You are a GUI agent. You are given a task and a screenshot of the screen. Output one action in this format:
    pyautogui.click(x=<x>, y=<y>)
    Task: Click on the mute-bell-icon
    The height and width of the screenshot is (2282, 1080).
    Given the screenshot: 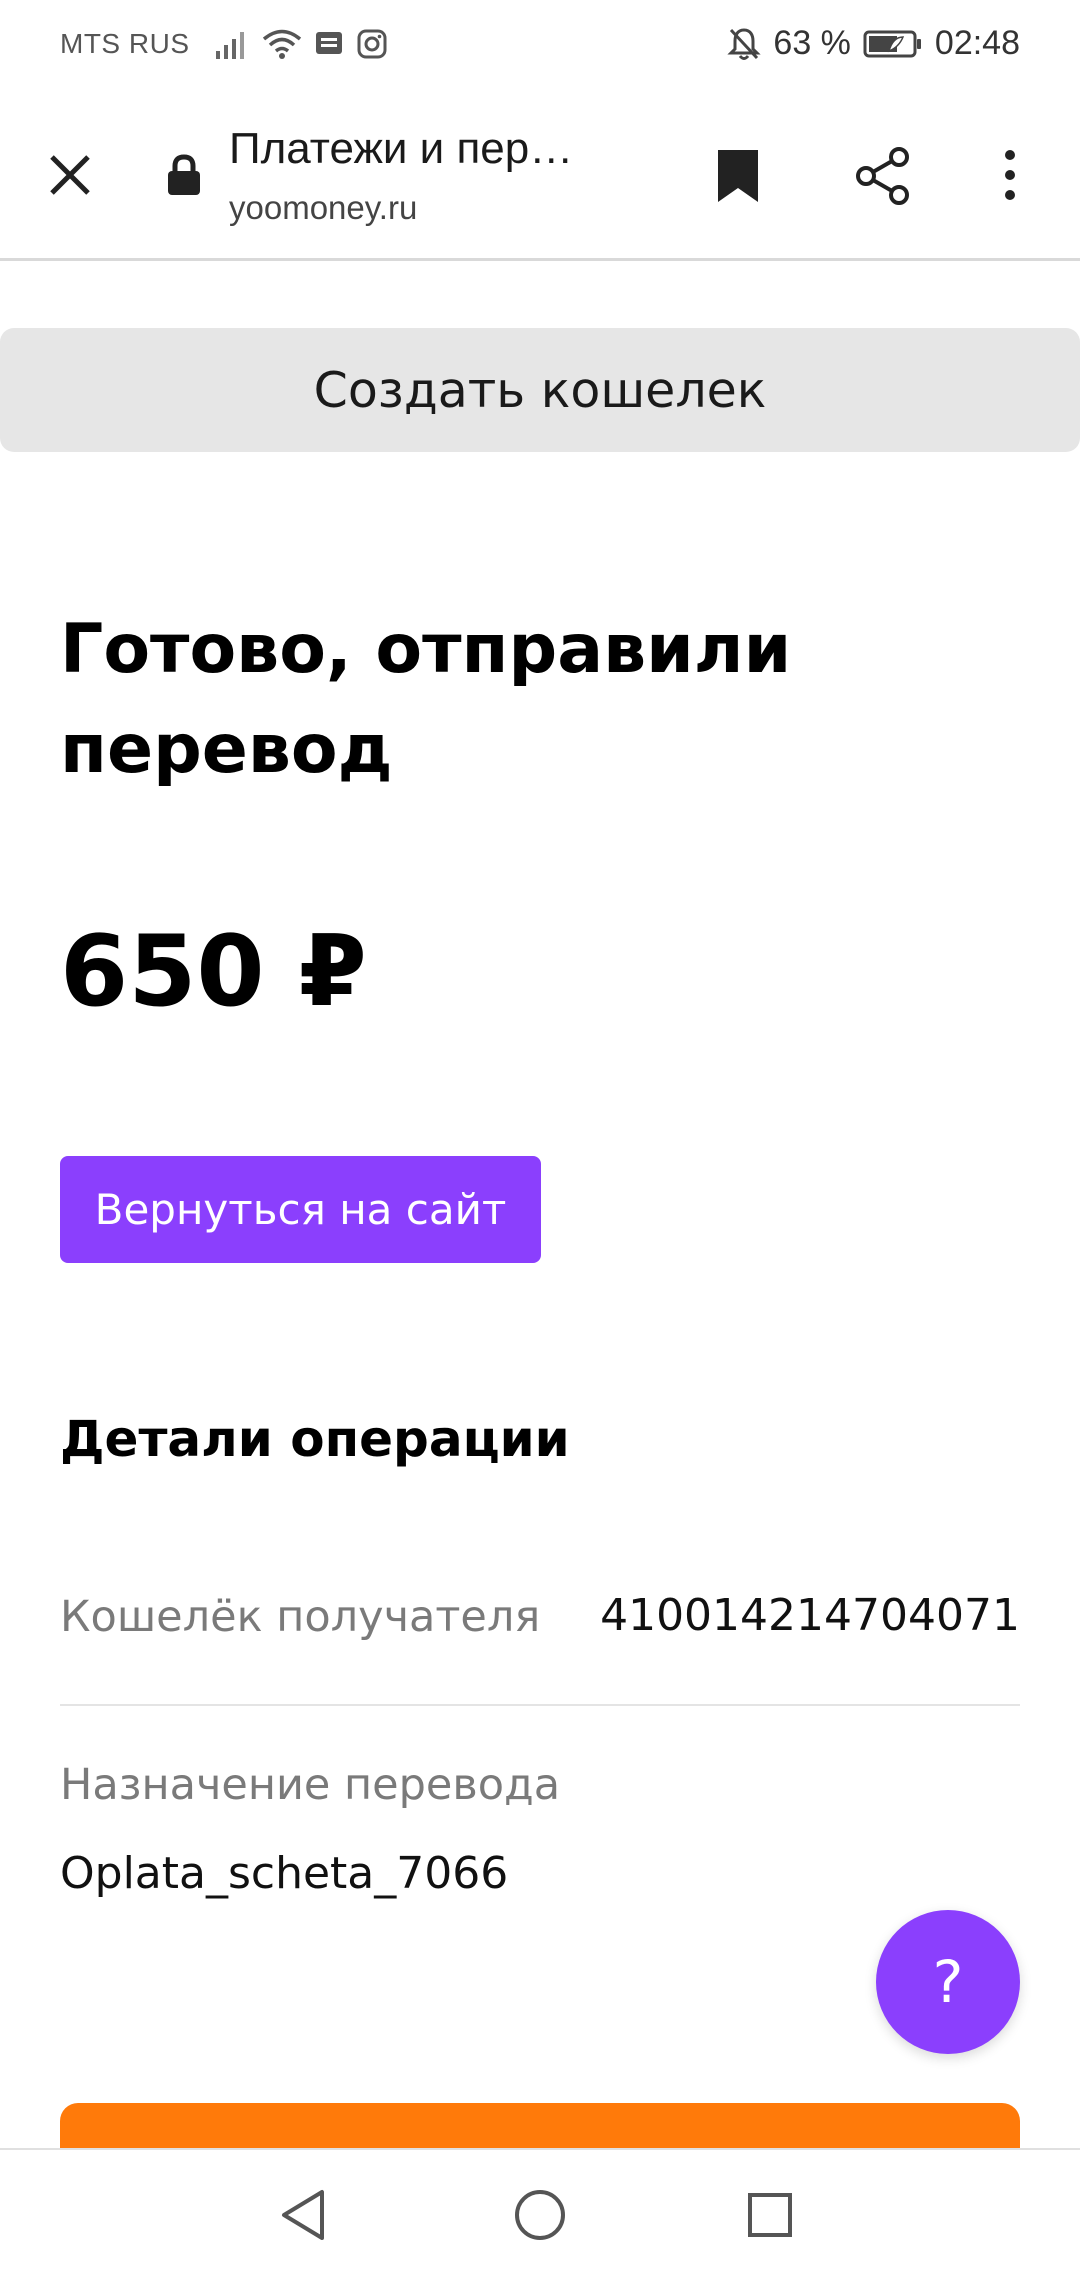 What is the action you would take?
    pyautogui.click(x=744, y=43)
    